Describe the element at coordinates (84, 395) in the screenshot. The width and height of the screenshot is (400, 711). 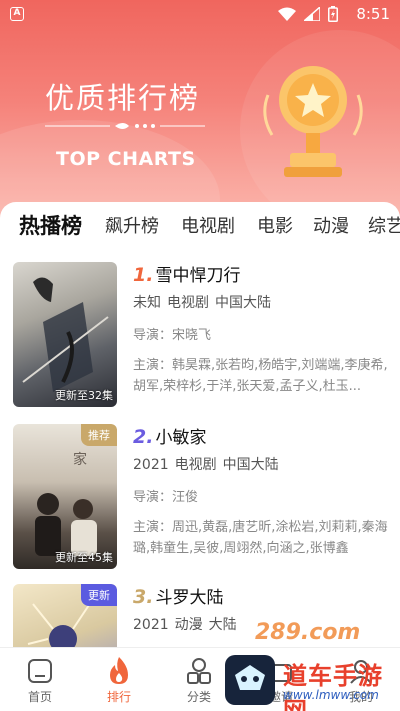
I see `episode-label: 更新至32集` at that location.